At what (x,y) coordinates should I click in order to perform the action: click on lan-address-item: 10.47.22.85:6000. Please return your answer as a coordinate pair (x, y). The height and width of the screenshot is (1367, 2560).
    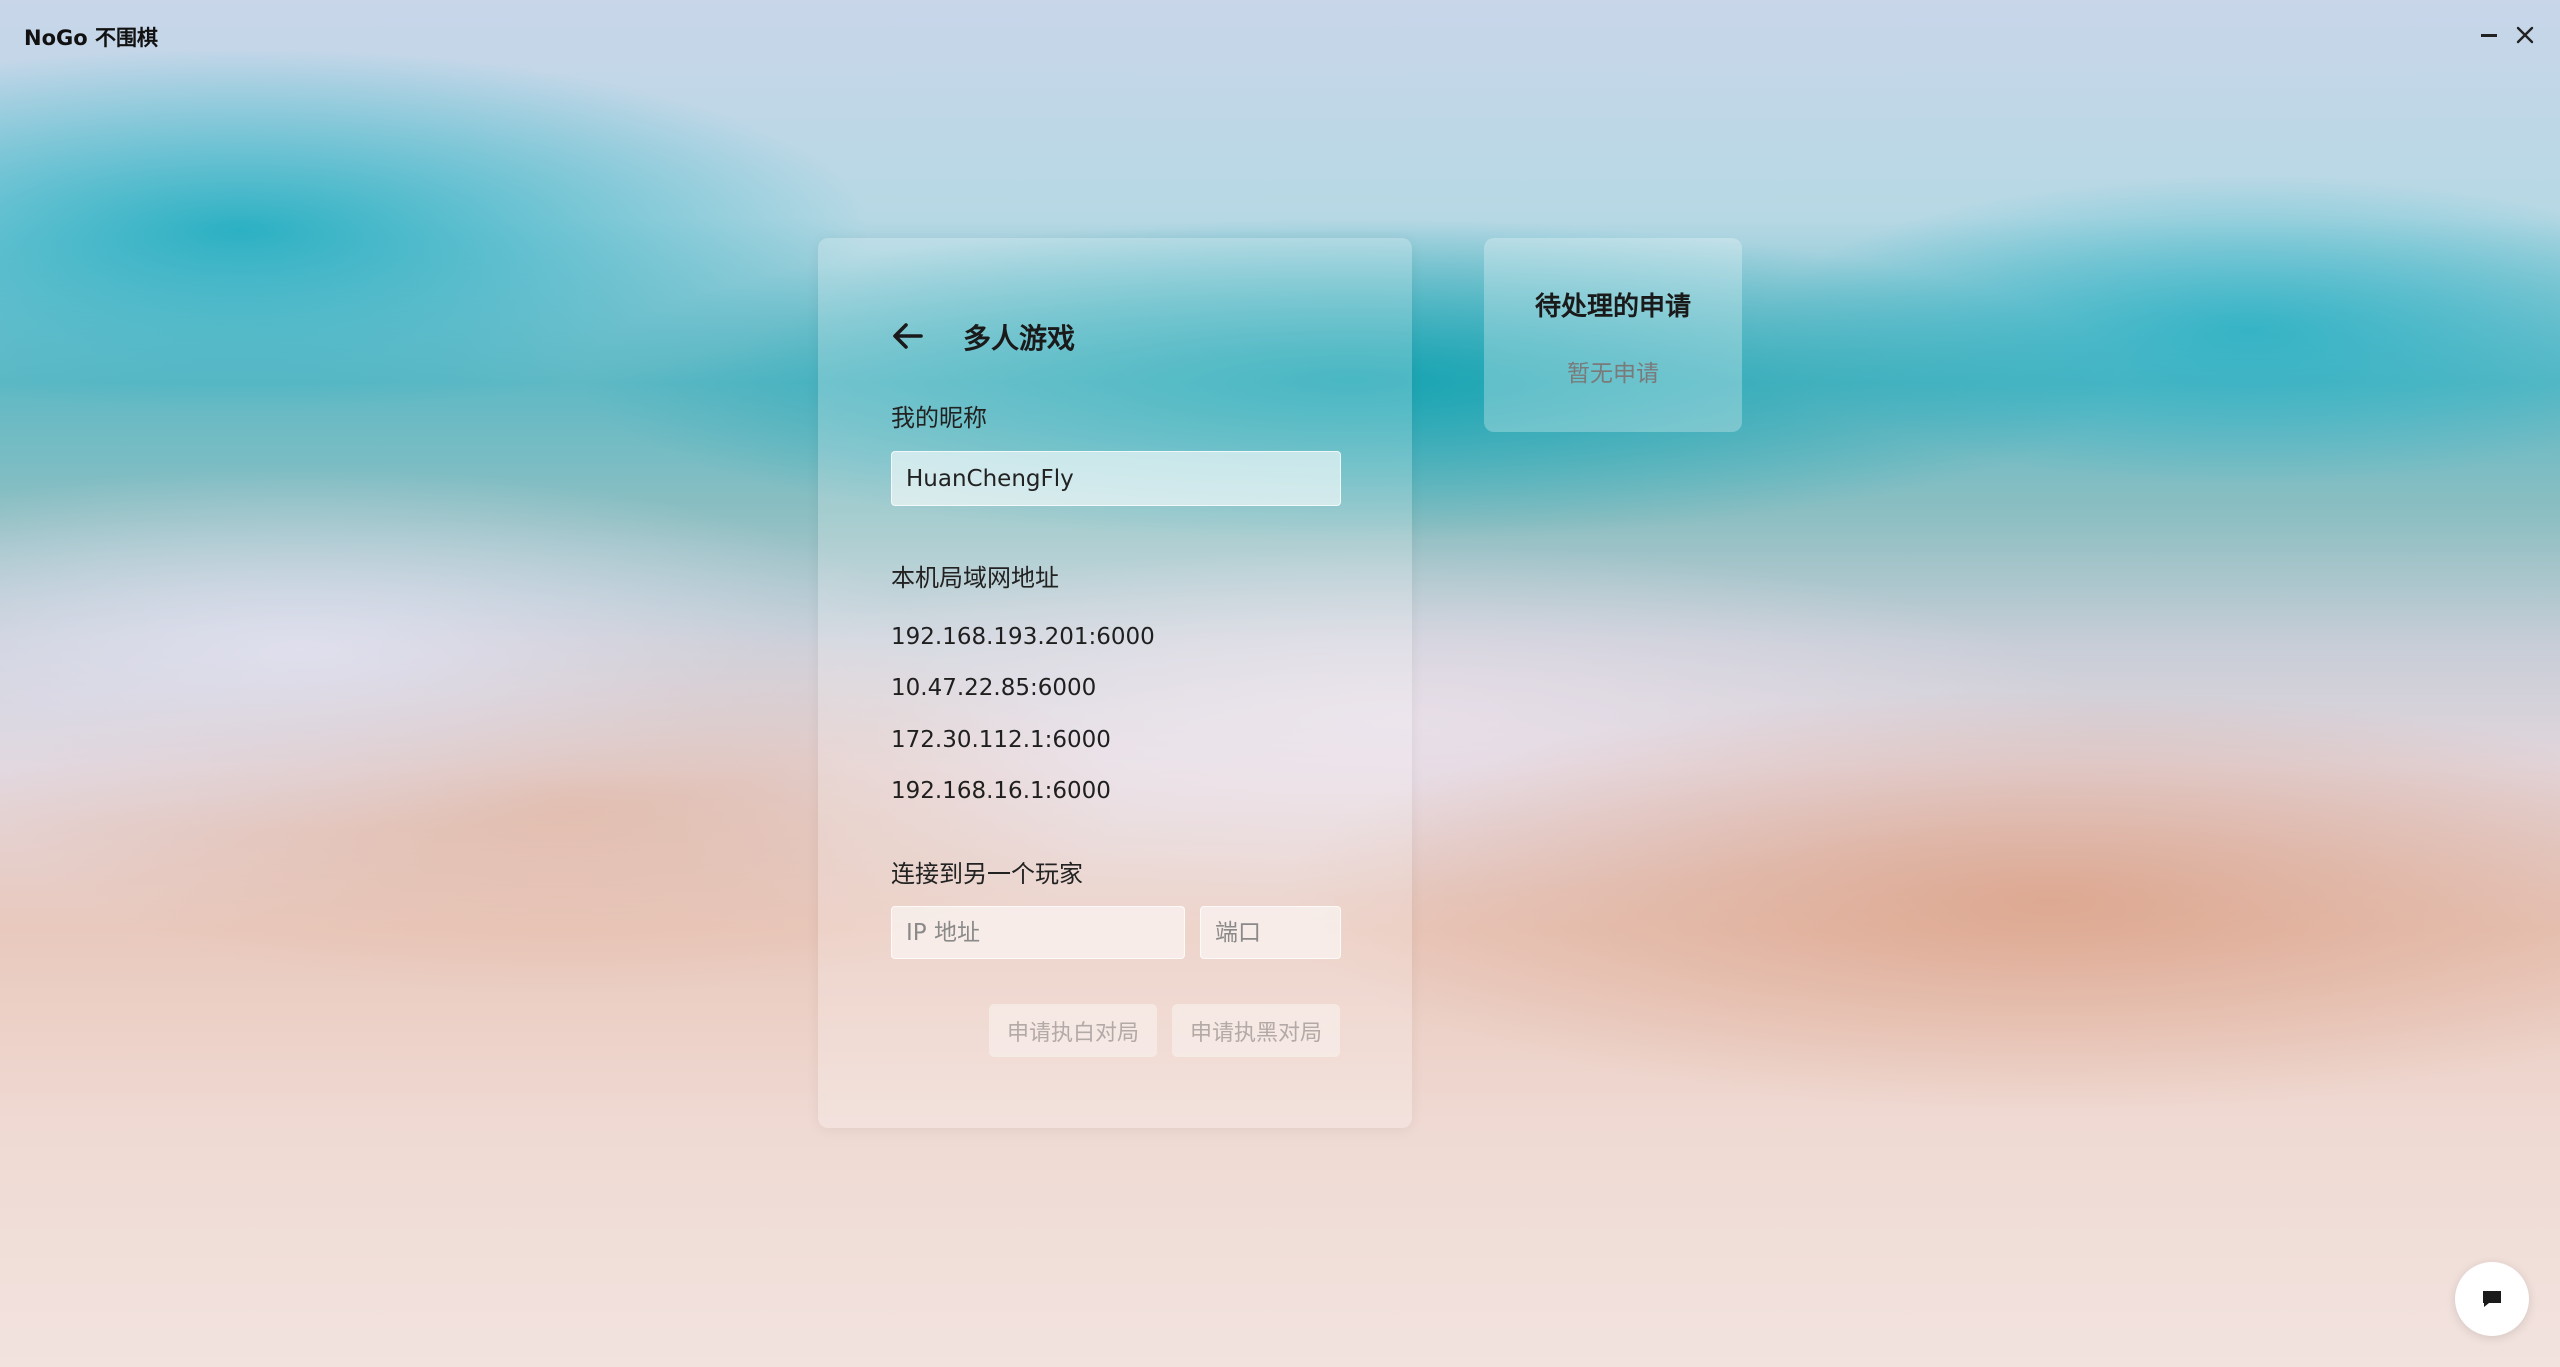
    Looking at the image, I should click on (994, 688).